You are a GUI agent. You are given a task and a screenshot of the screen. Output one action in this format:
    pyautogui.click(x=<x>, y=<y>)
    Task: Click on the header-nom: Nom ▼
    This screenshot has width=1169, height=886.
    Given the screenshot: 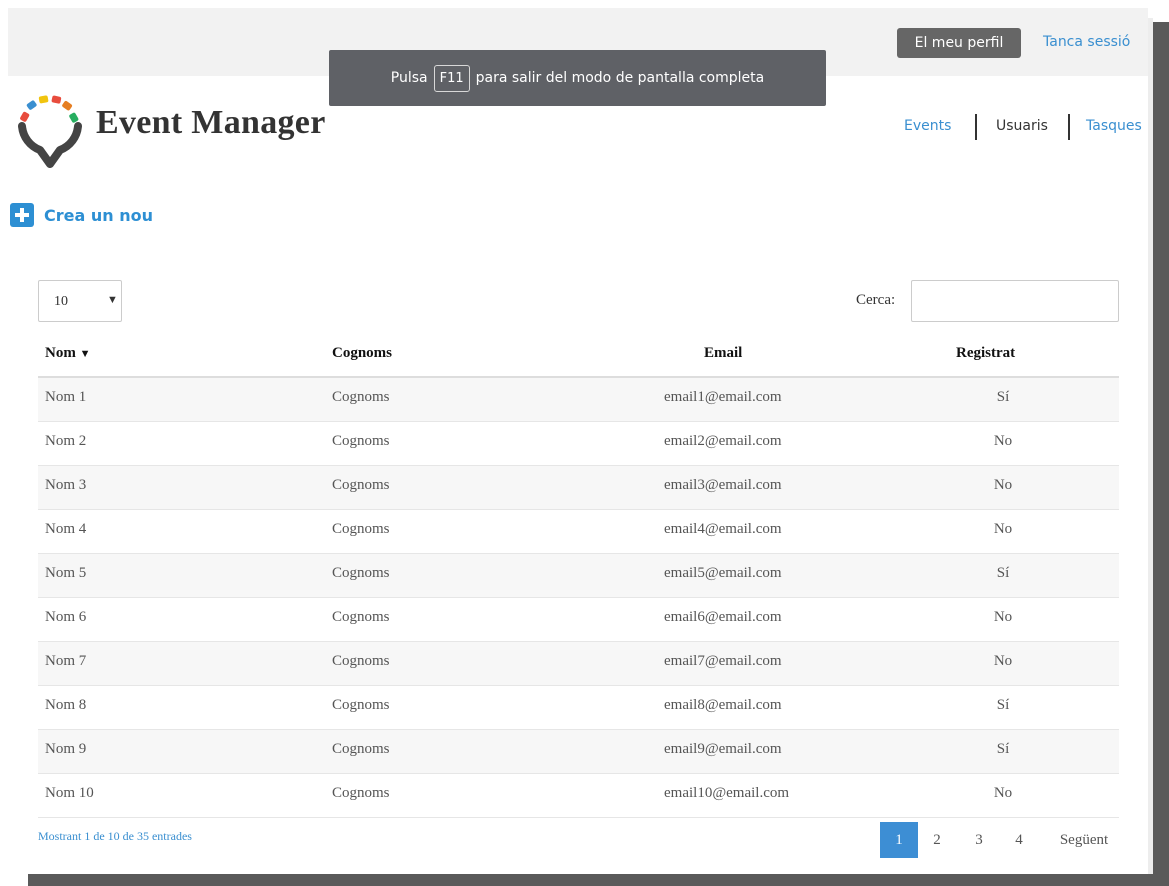 What is the action you would take?
    pyautogui.click(x=67, y=353)
    